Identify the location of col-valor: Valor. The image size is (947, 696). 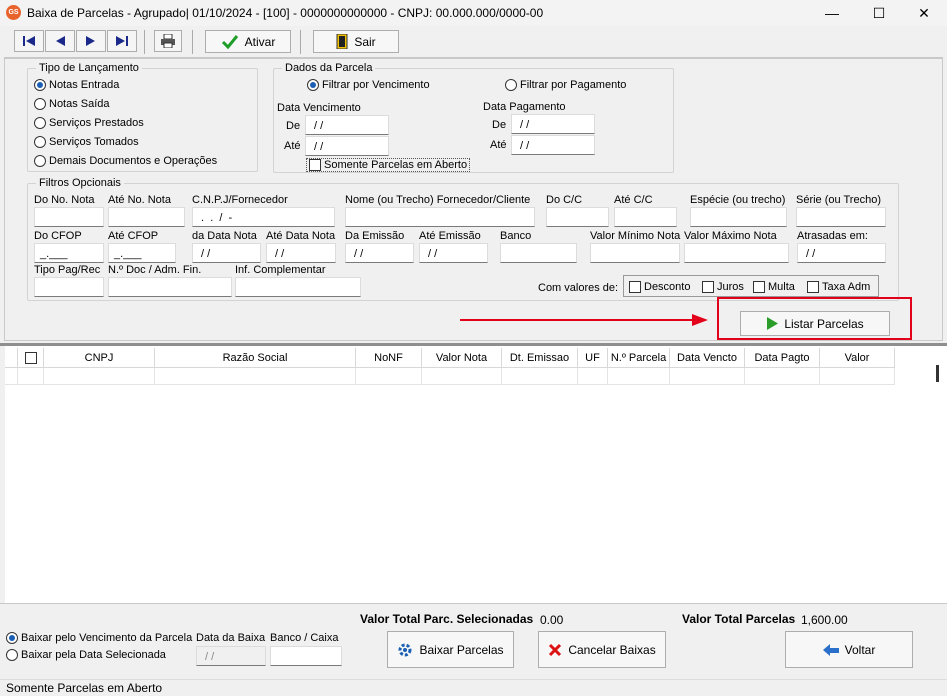
(857, 358).